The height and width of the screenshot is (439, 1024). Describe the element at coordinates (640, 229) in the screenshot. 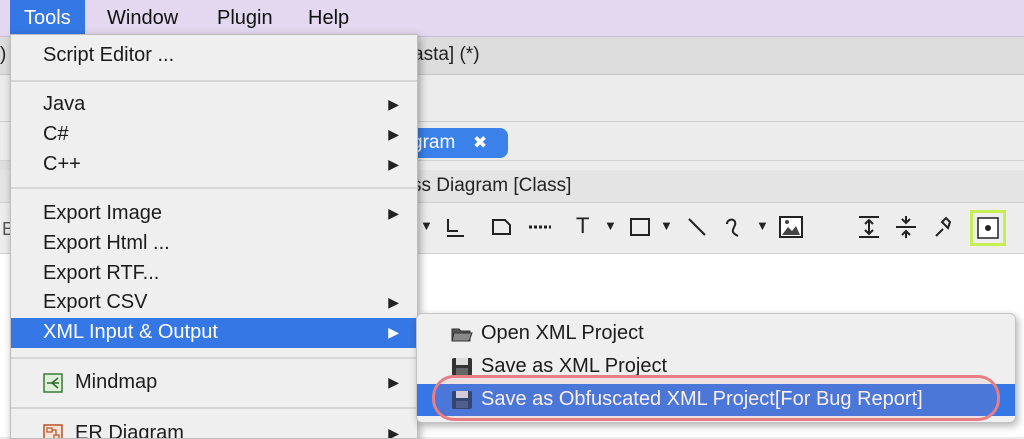

I see `rectangle-icon` at that location.